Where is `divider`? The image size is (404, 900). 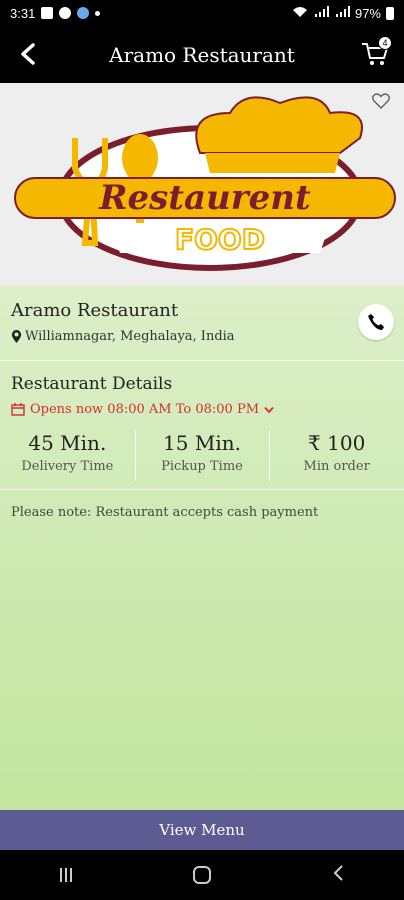
divider is located at coordinates (202, 360).